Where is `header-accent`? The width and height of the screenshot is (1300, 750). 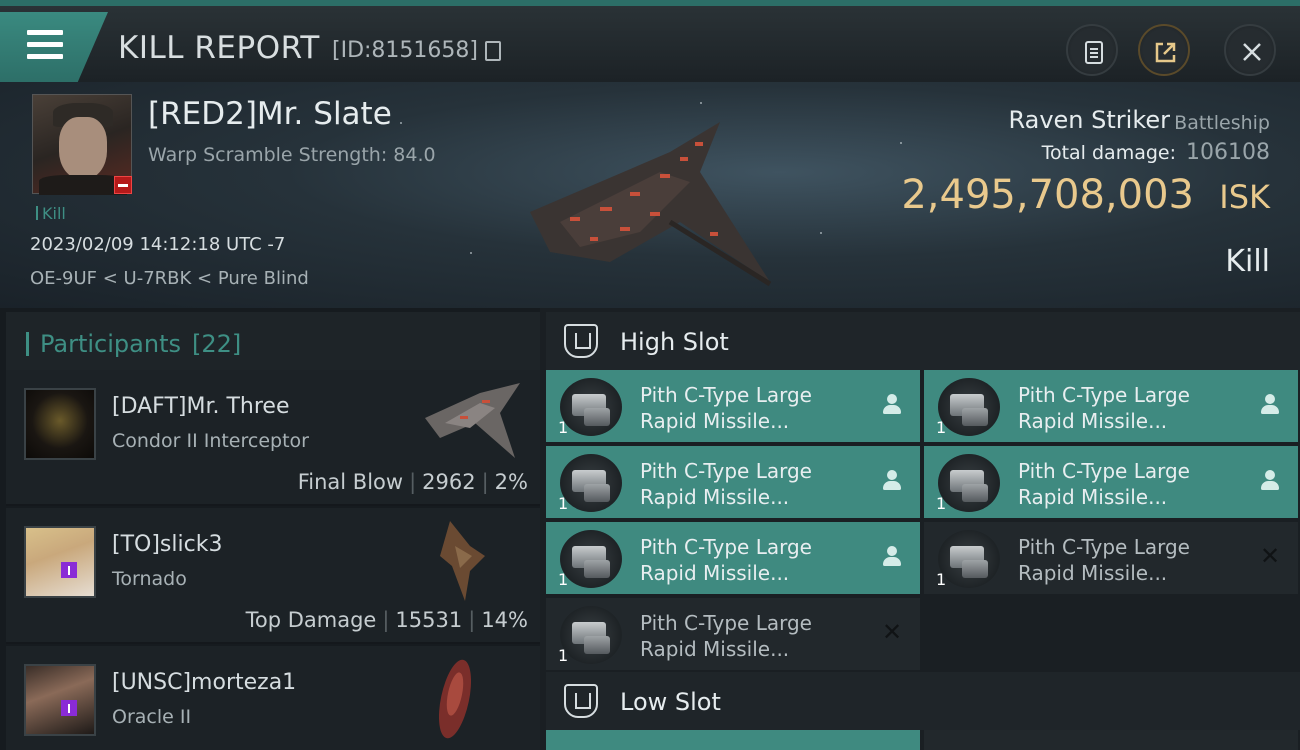
header-accent is located at coordinates (27, 344).